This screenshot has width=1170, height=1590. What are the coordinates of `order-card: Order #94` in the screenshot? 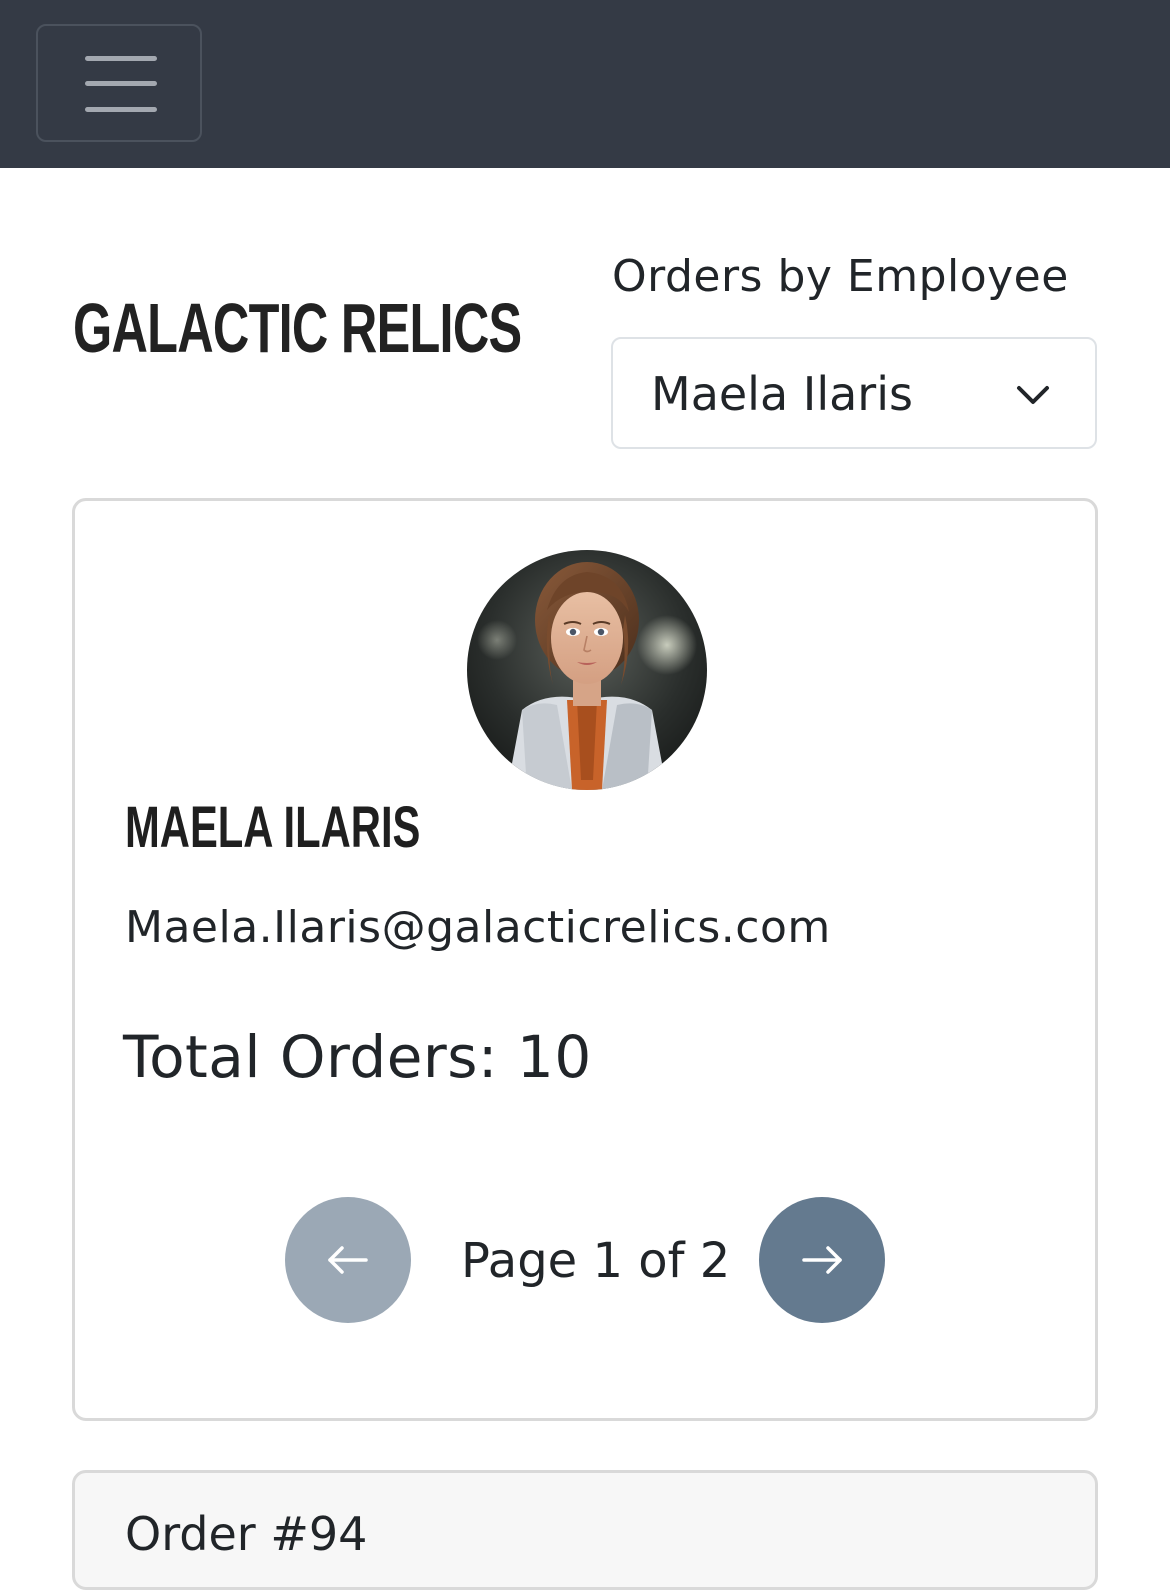 It's located at (585, 1530).